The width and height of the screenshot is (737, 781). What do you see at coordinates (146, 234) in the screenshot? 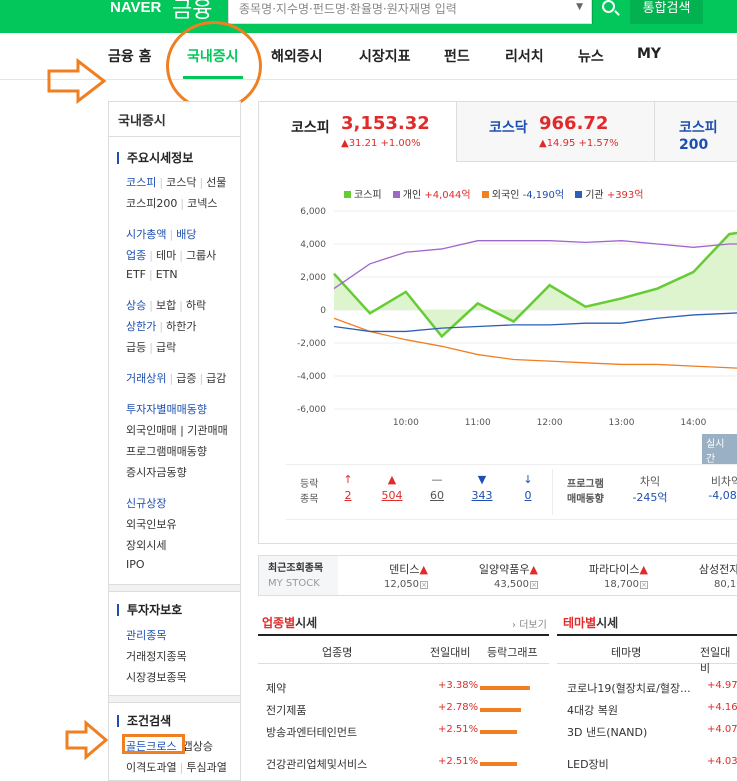
I see `sidebar-item-market-cap: 시가총액` at bounding box center [146, 234].